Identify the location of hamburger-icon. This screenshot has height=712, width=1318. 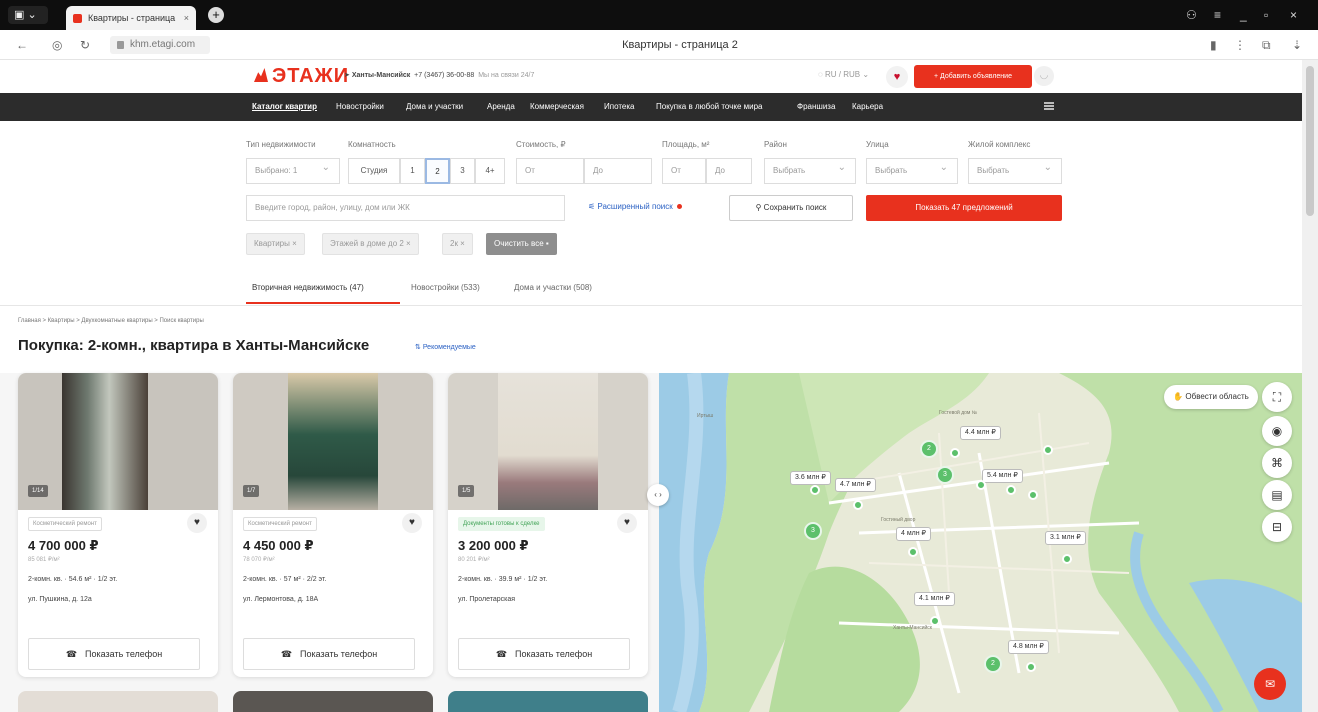
(1049, 106).